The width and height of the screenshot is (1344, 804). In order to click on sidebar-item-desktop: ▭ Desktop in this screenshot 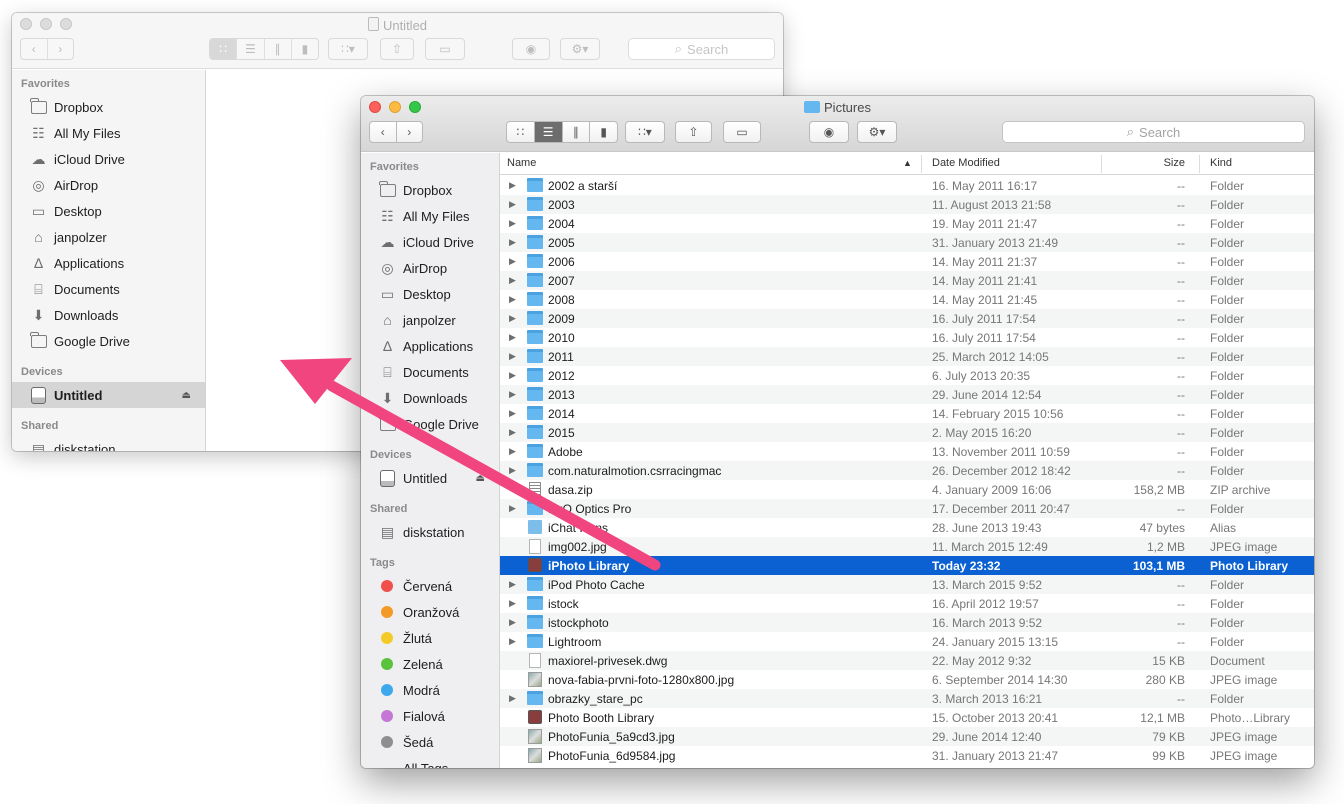, I will do `click(430, 294)`.